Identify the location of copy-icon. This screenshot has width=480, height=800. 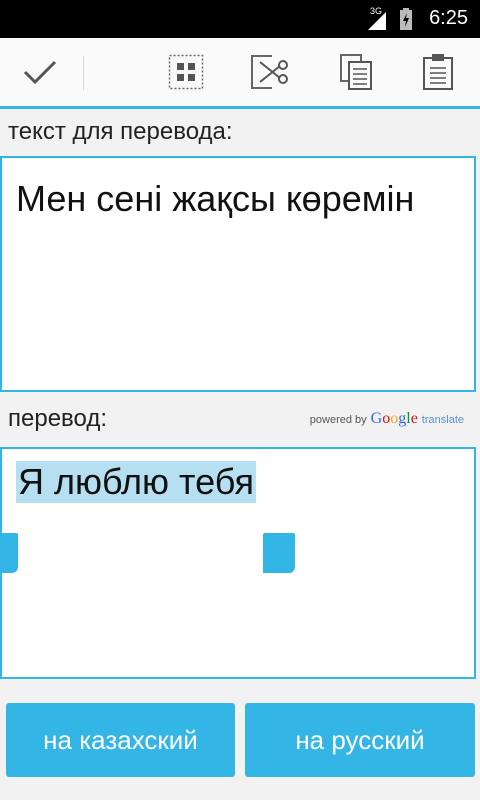
(356, 72).